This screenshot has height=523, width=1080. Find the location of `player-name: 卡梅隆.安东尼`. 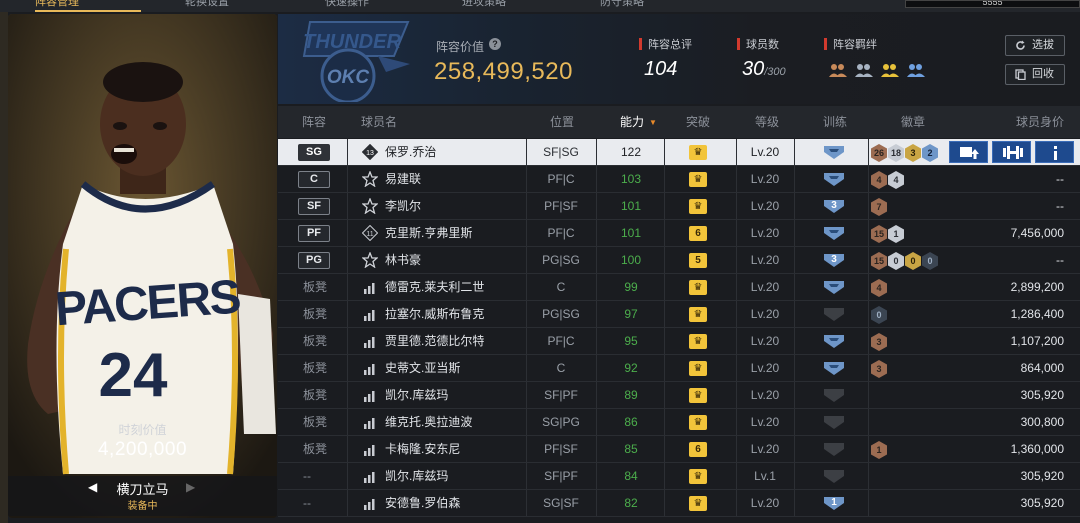

player-name: 卡梅隆.安东尼 is located at coordinates (422, 449).